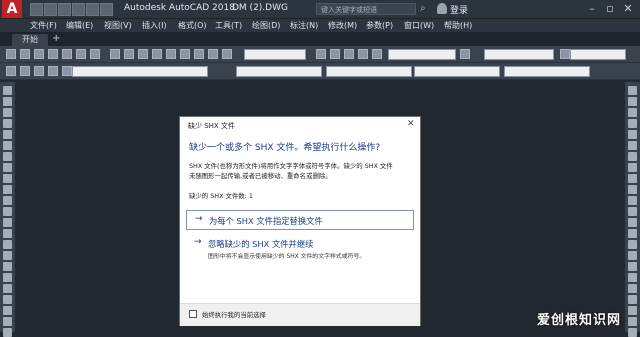 The width and height of the screenshot is (640, 337). What do you see at coordinates (192, 25) in the screenshot?
I see `menu-format: 格式(O)` at bounding box center [192, 25].